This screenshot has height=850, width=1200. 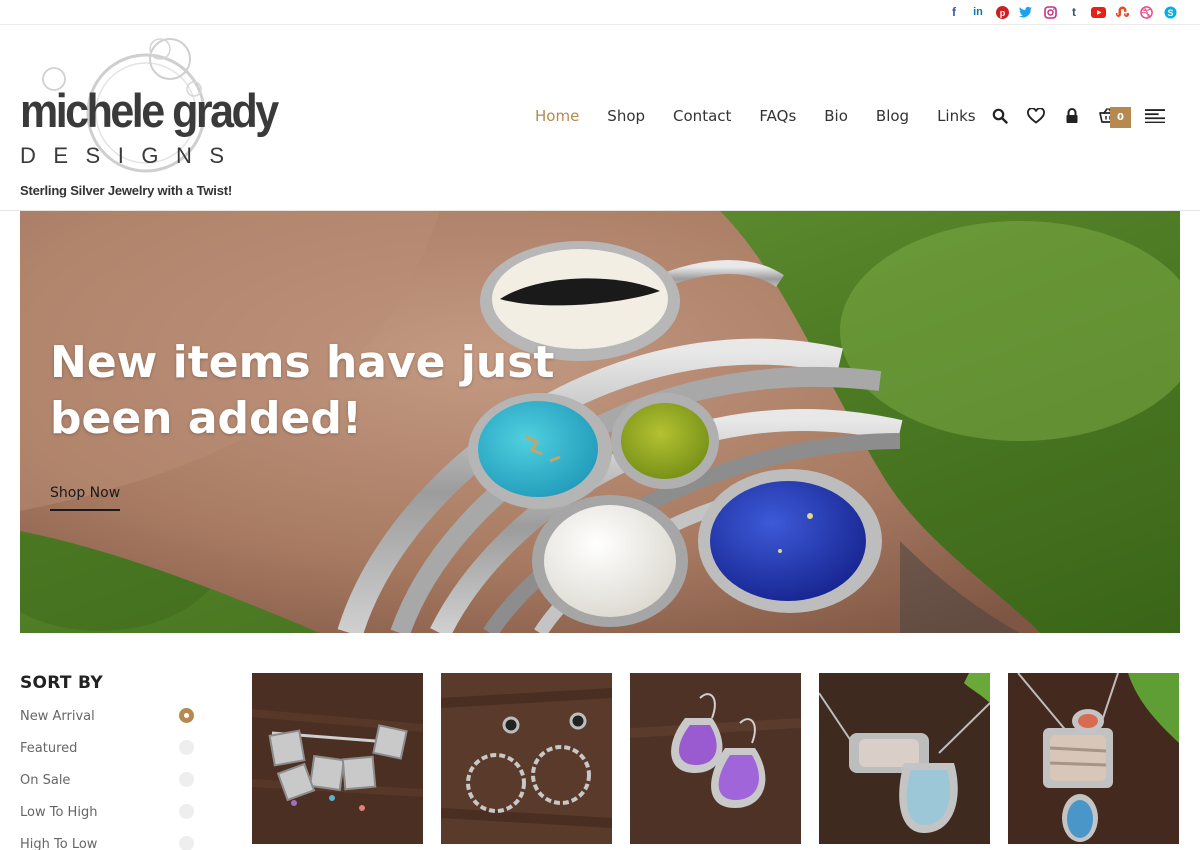 What do you see at coordinates (110, 787) in the screenshot?
I see `sort-option-on-sale: On Sale` at bounding box center [110, 787].